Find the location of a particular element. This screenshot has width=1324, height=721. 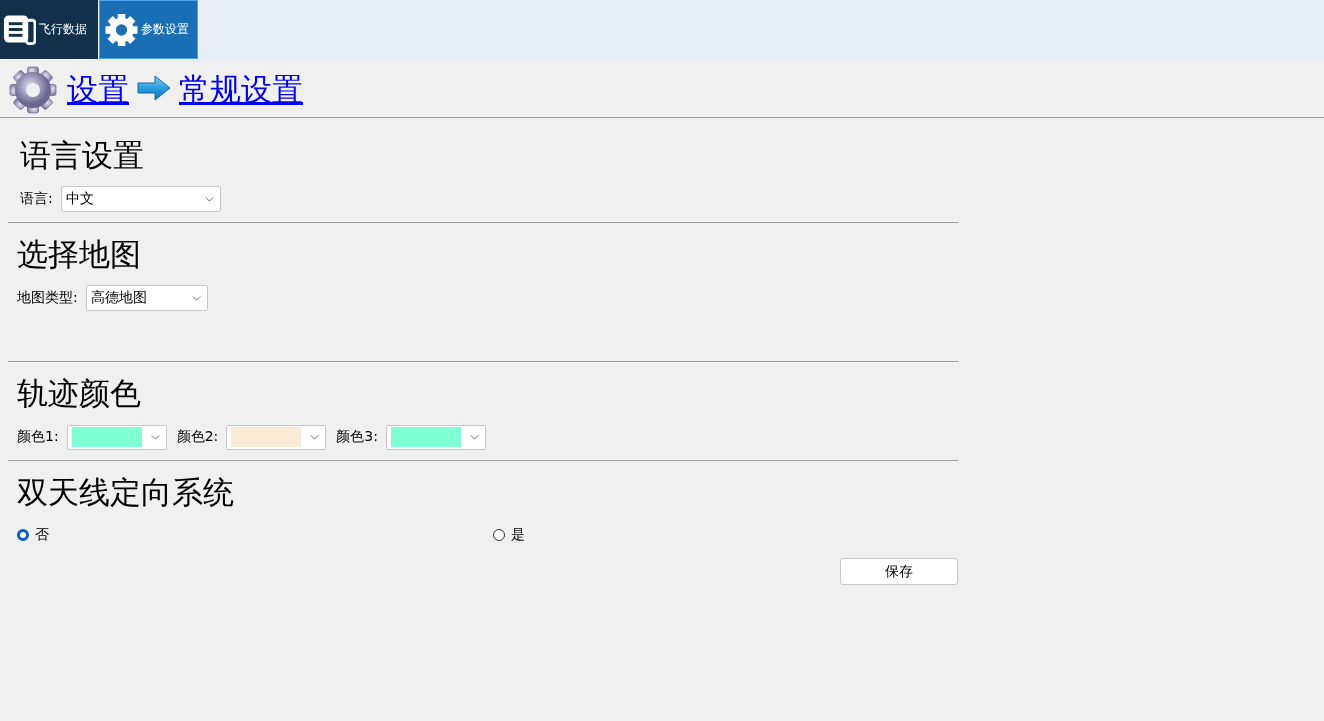

nav-tab: 参数设置 is located at coordinates (148, 29).